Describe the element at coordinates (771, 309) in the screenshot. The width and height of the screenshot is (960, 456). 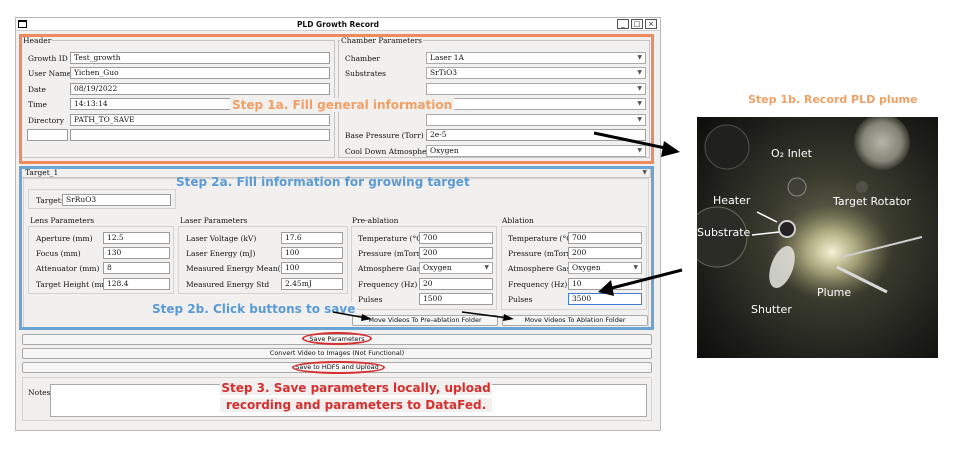
I see `shutter-label: Shutter` at that location.